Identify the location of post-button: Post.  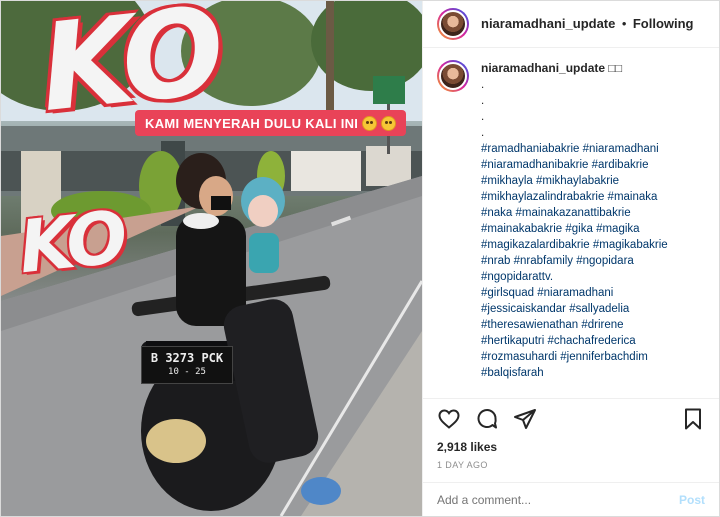
(692, 500).